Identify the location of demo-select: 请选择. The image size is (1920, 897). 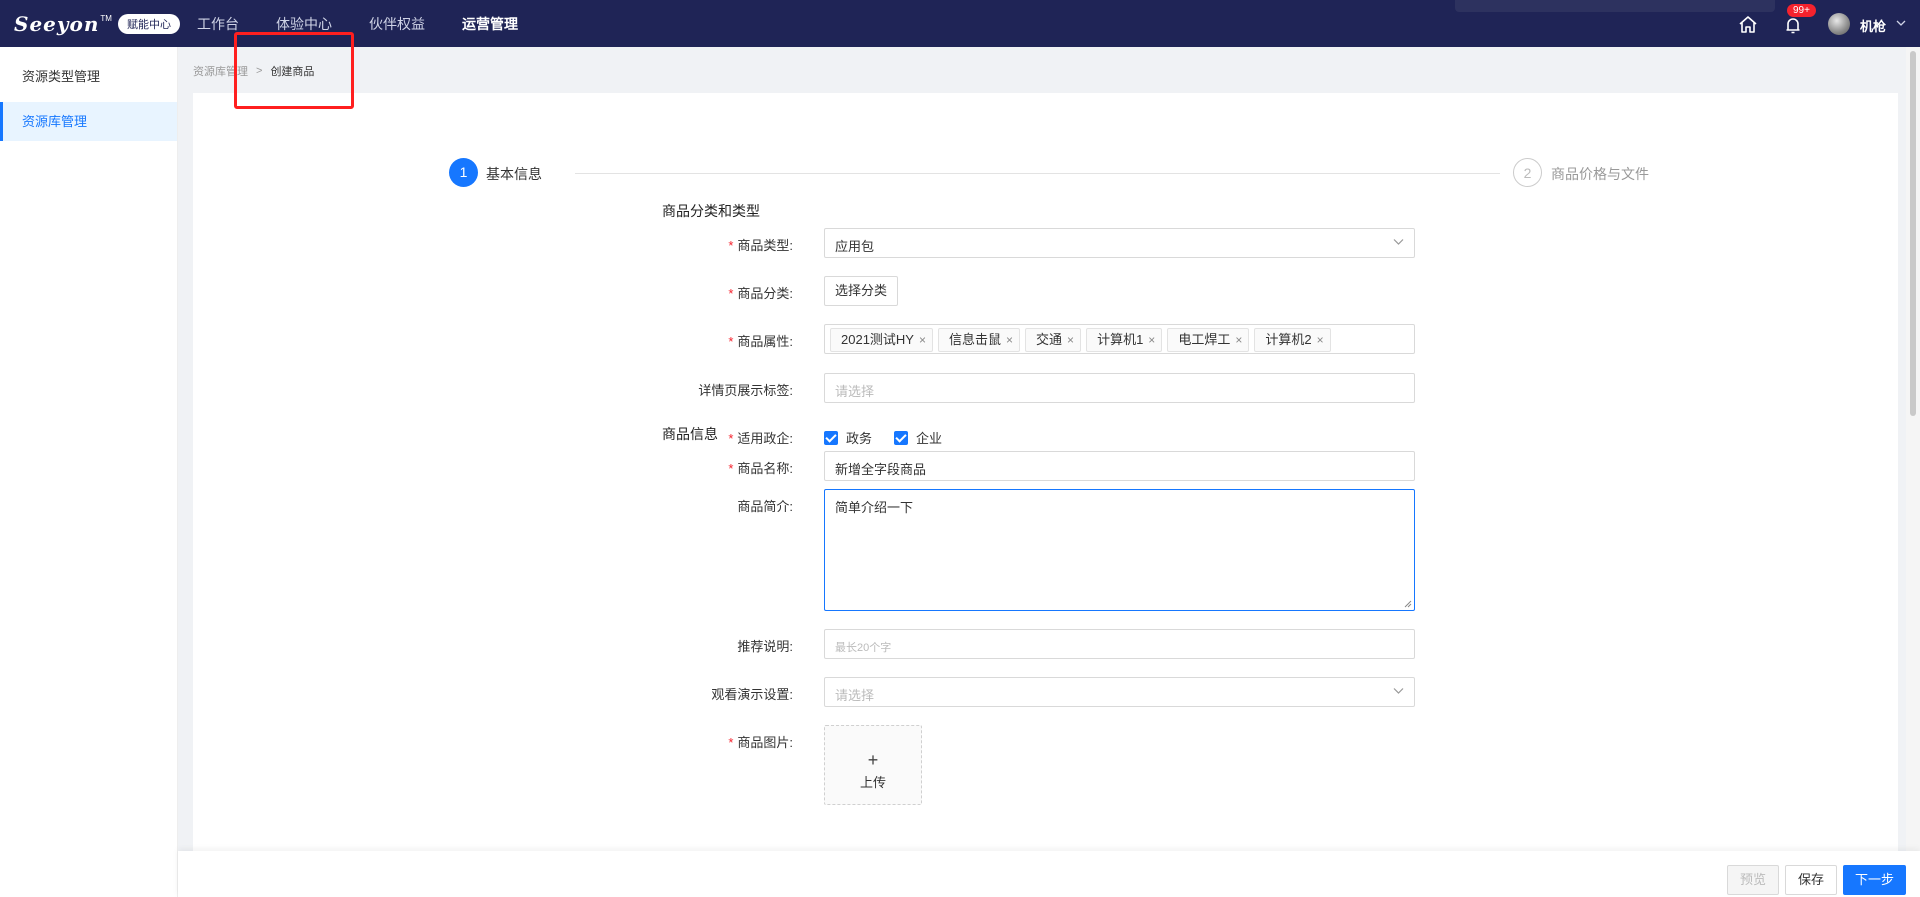
(1119, 692).